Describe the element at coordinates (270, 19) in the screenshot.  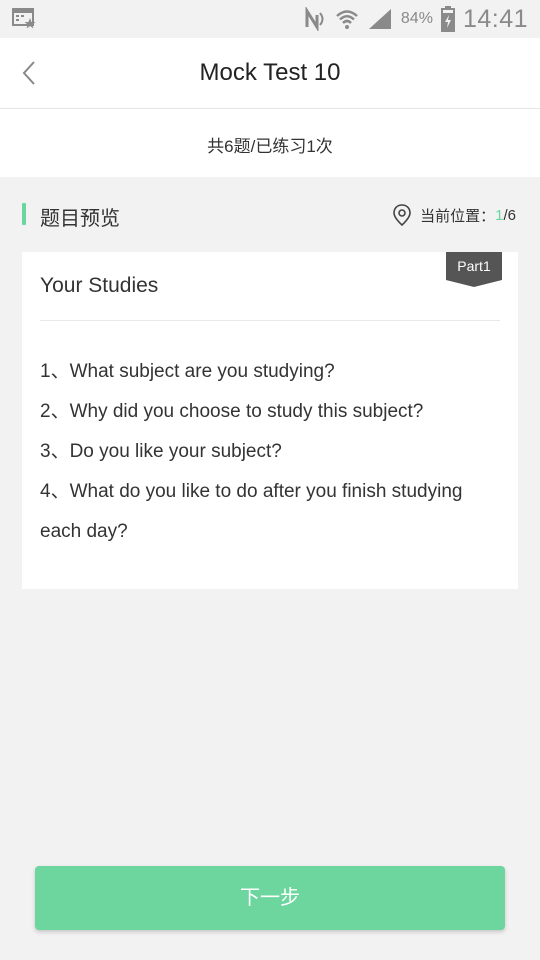
I see `status-bar: 84% 14:41` at that location.